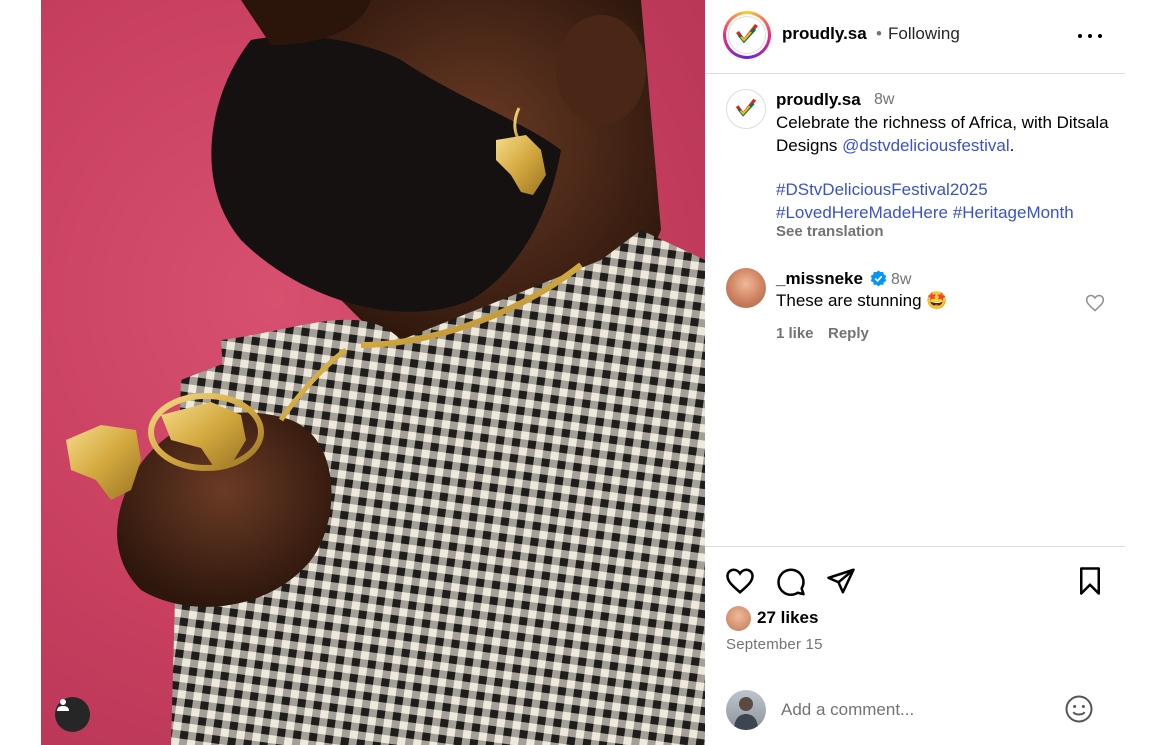  Describe the element at coordinates (818, 100) in the screenshot. I see `caption-username: proudly.sa` at that location.